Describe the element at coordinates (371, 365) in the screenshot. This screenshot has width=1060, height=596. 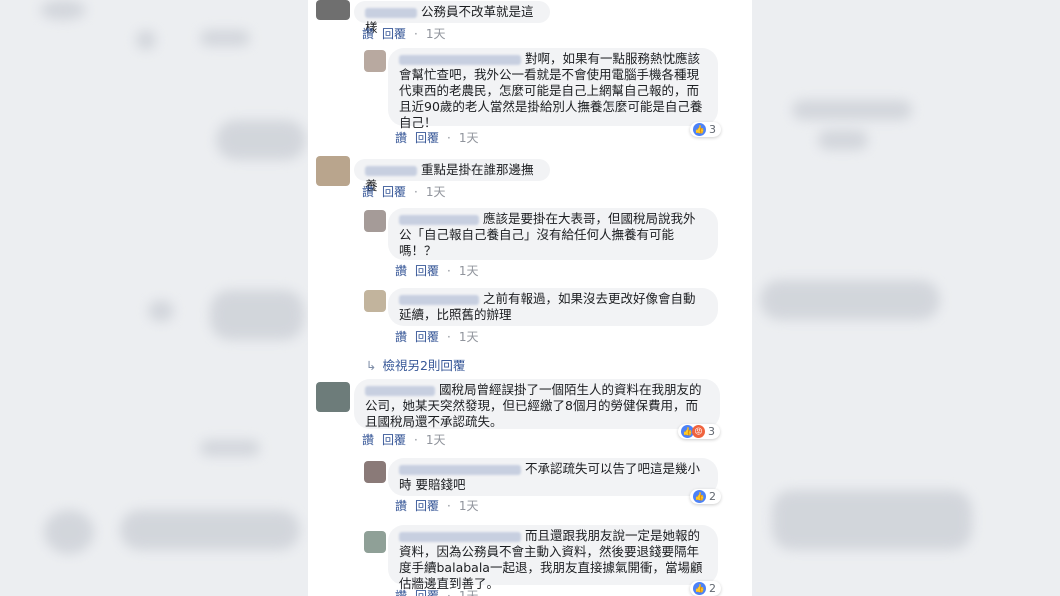
I see `reply-arrow-icon: ↳` at that location.